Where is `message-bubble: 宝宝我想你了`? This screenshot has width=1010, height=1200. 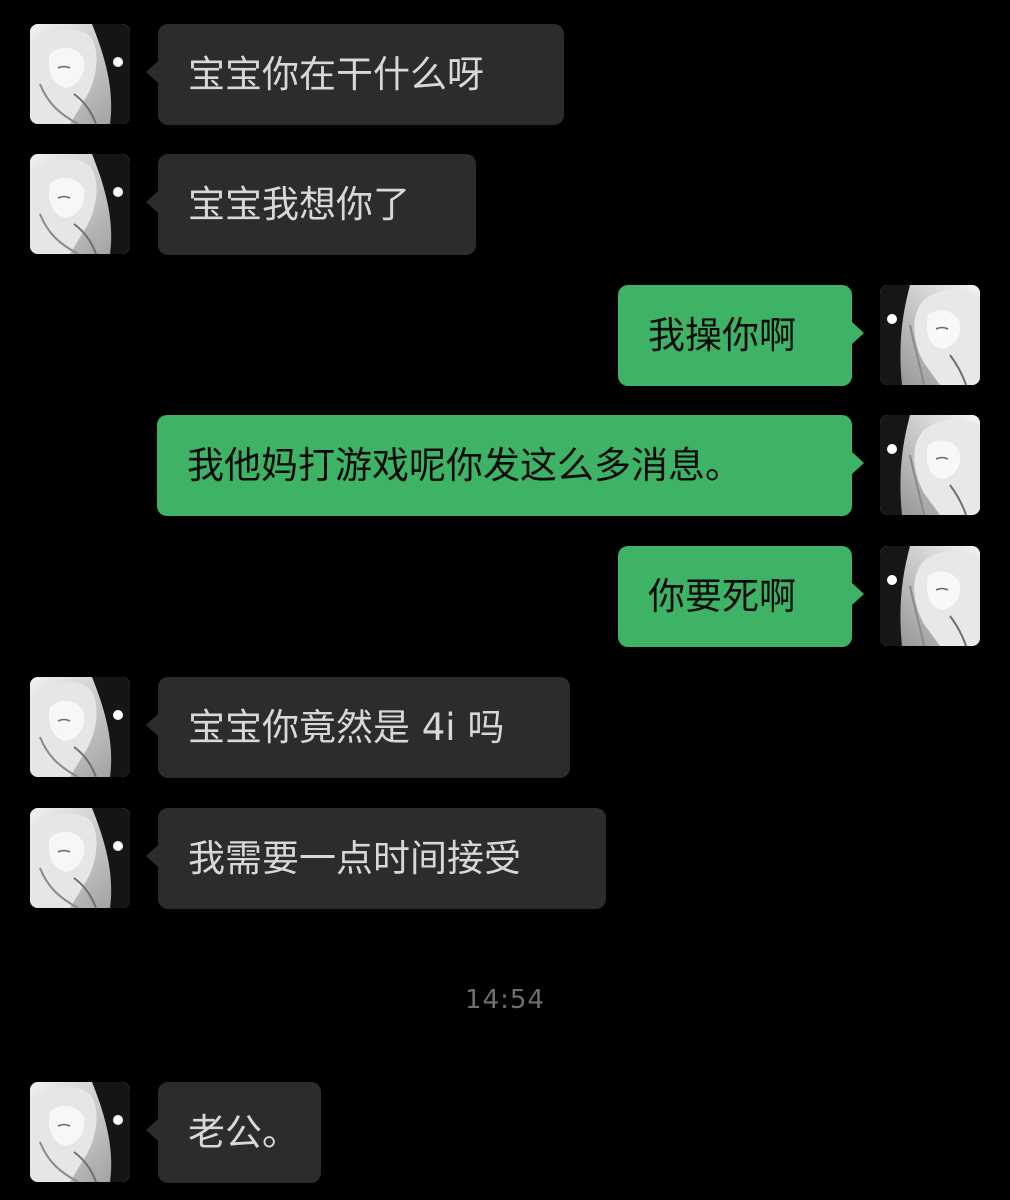 message-bubble: 宝宝我想你了 is located at coordinates (317, 204).